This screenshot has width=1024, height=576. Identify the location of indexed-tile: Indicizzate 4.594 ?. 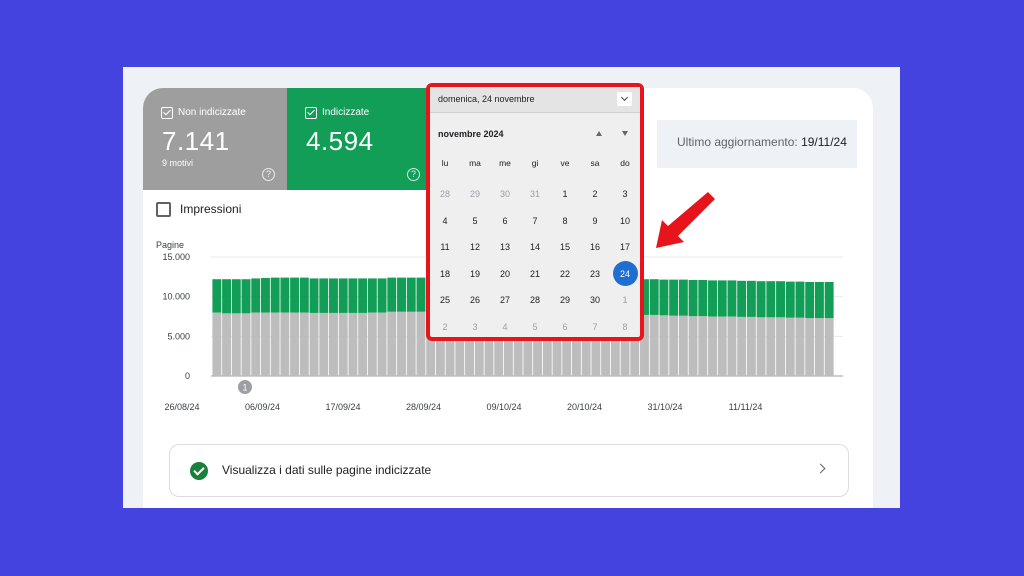
(359, 139).